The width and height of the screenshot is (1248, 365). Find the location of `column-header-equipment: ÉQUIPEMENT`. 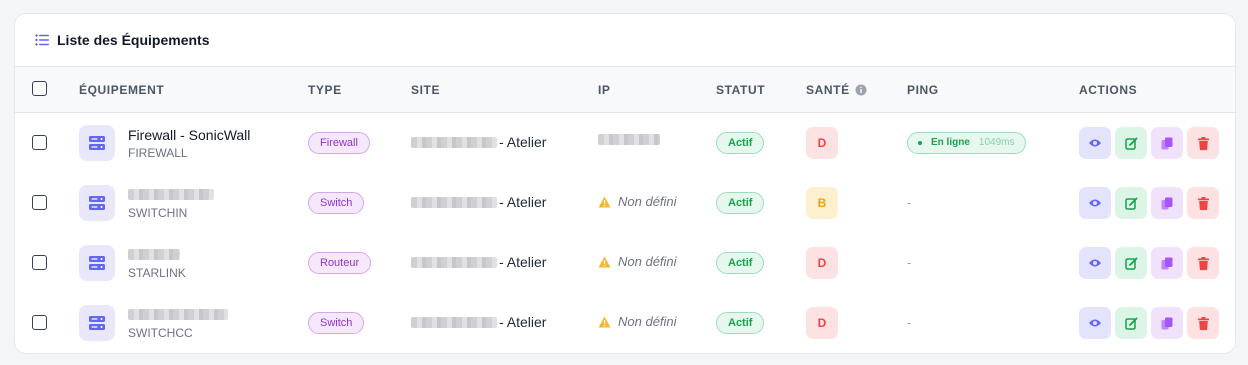

column-header-equipment: ÉQUIPEMENT is located at coordinates (121, 90).